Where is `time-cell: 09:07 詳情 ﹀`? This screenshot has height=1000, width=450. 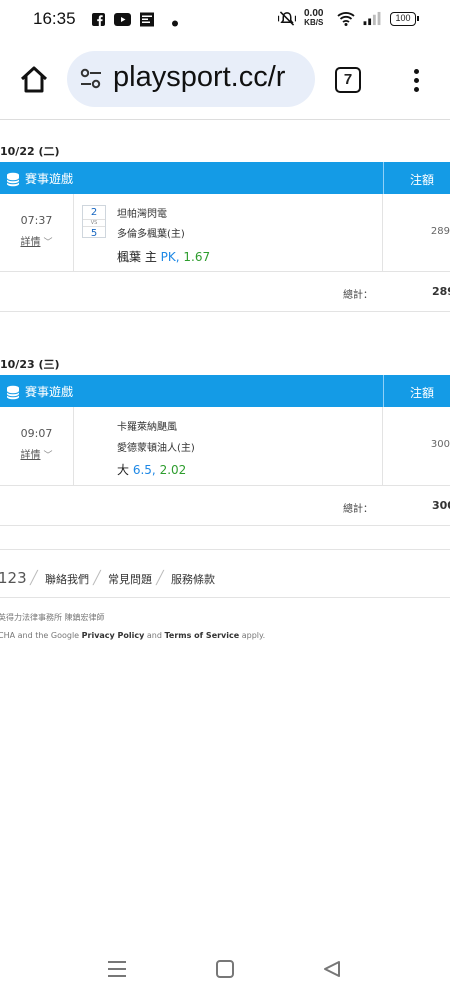 time-cell: 09:07 詳情 ﹀ is located at coordinates (37, 446).